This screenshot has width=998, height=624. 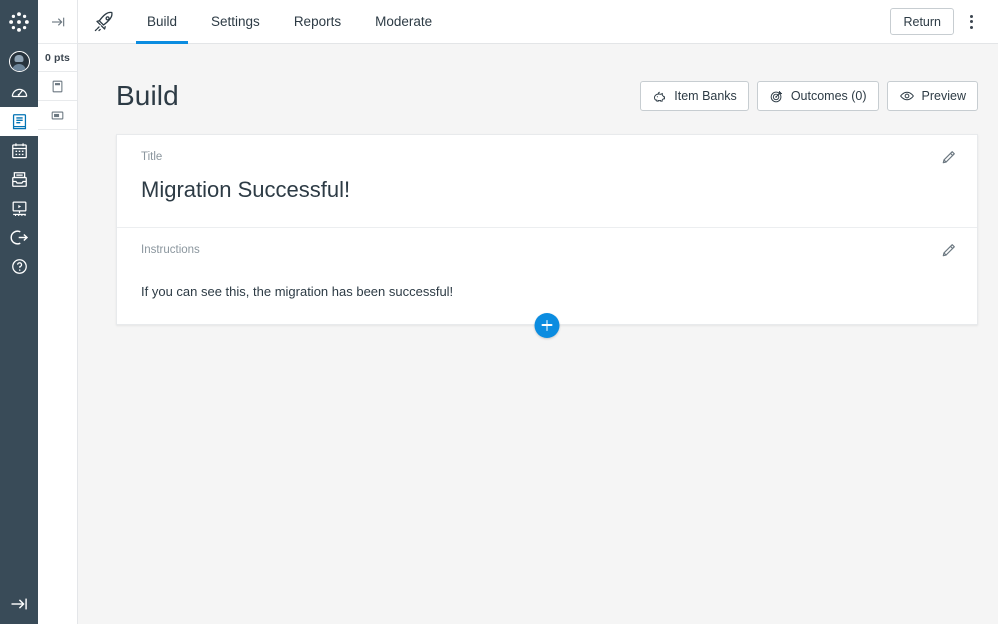 I want to click on preview-button: Preview, so click(x=932, y=96).